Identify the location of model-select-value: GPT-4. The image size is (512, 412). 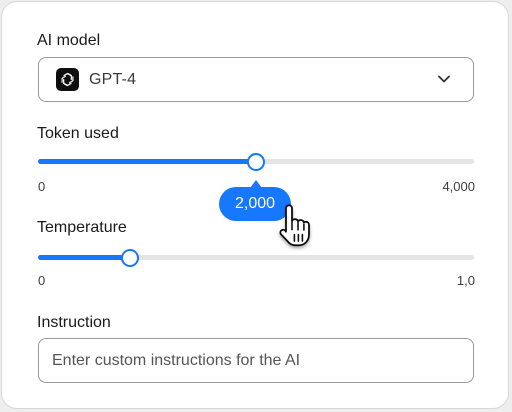
(113, 79).